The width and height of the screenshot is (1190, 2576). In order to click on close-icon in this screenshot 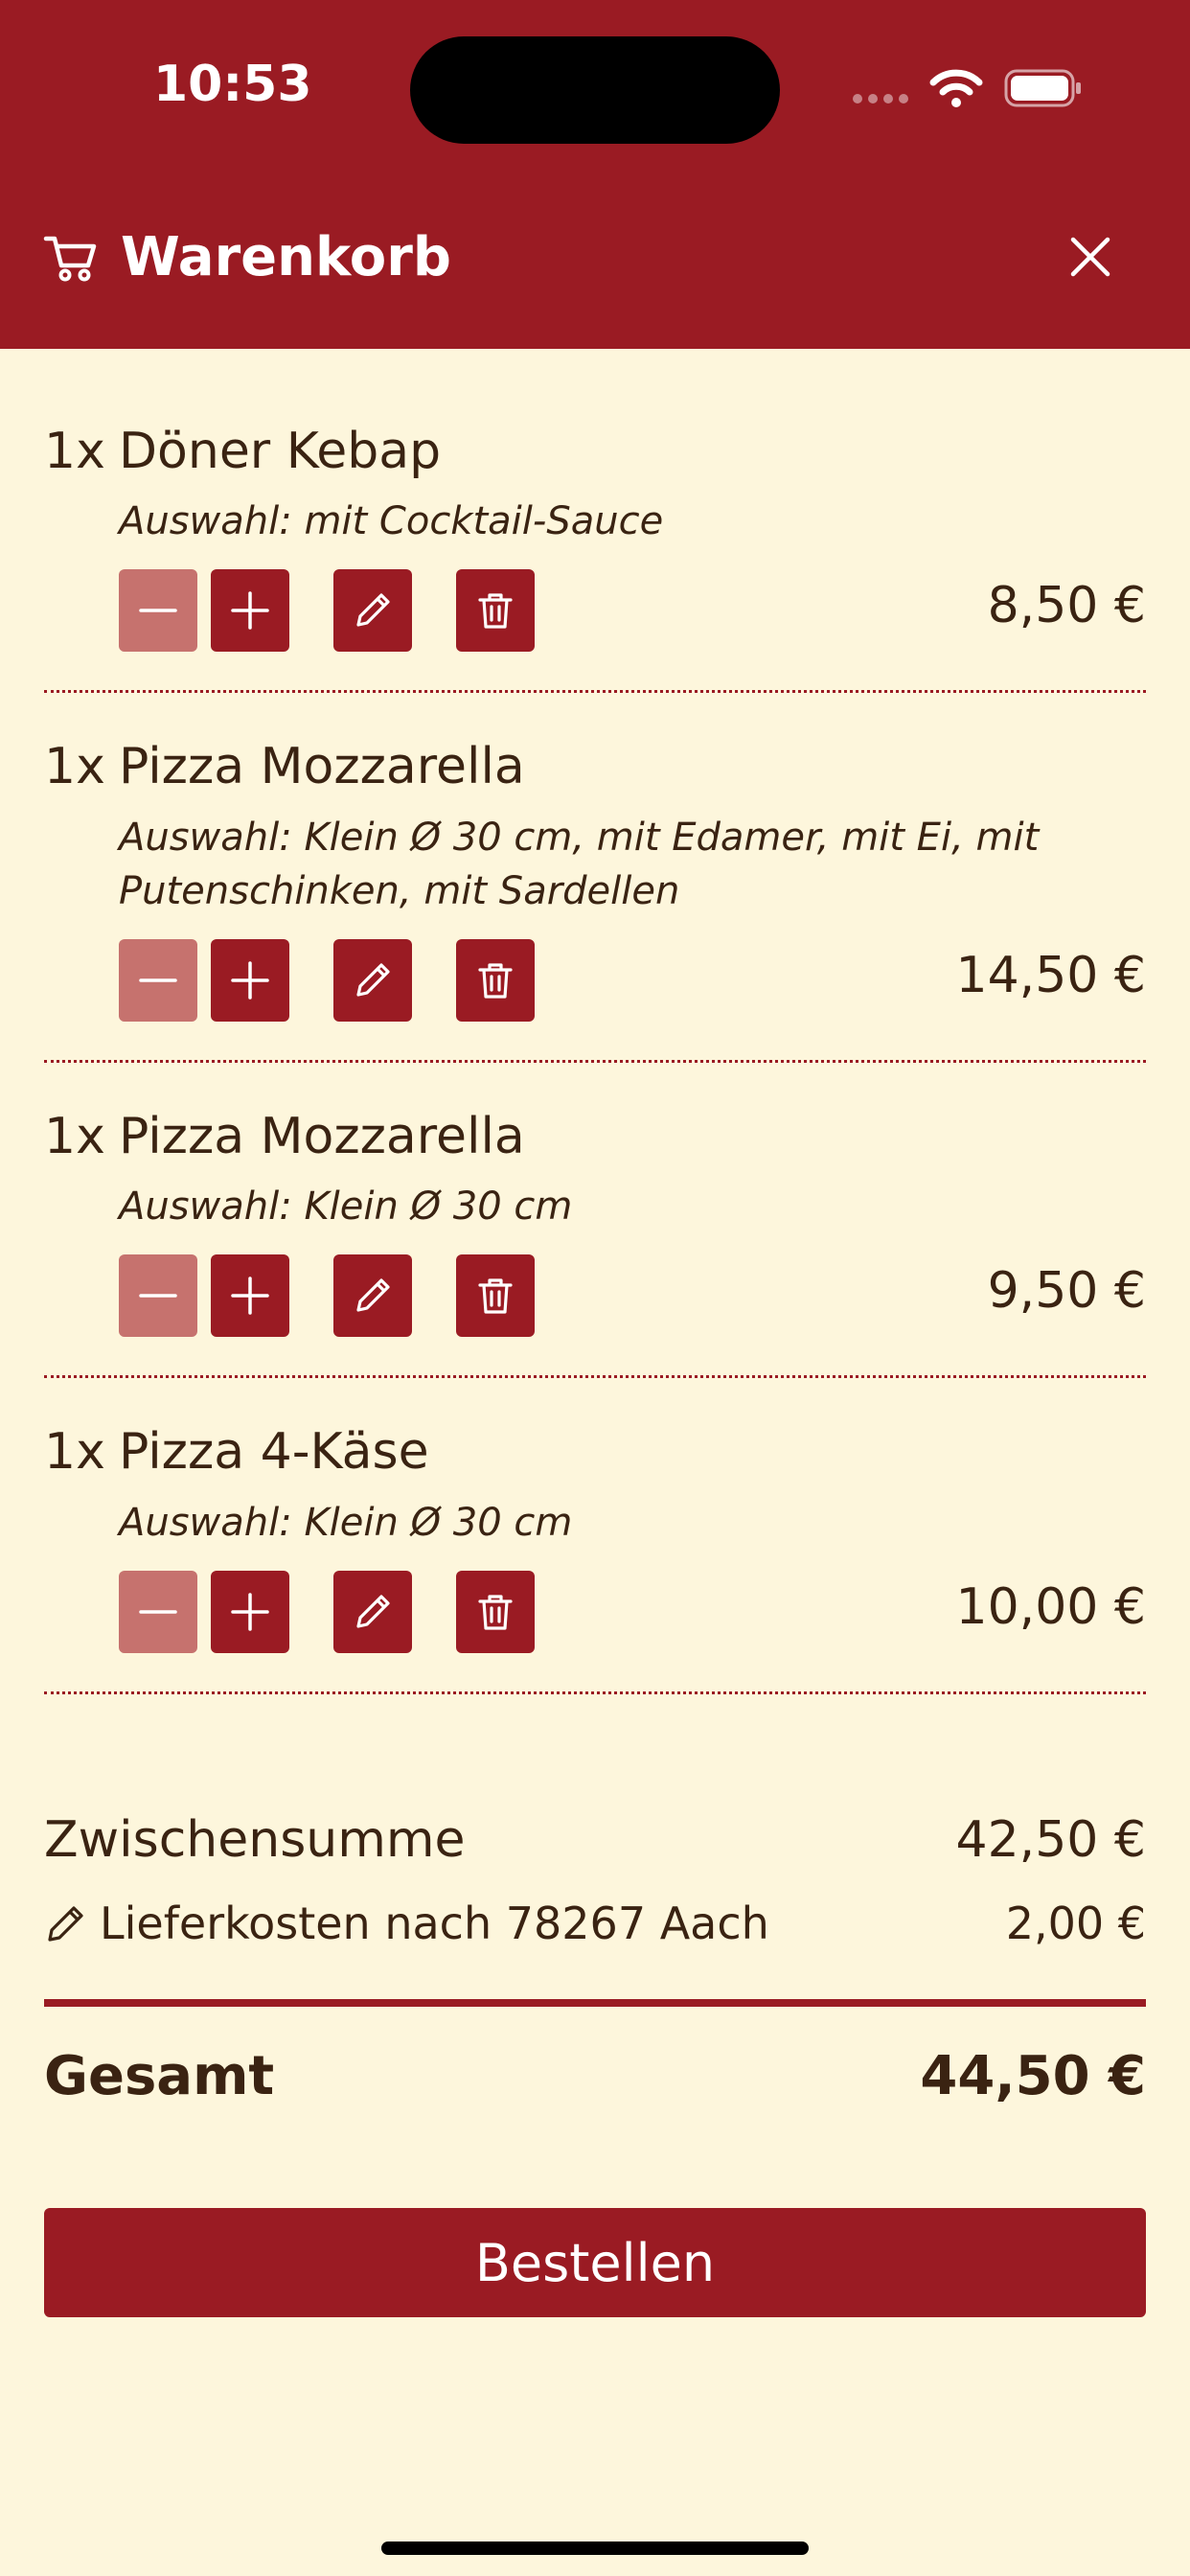, I will do `click(1091, 257)`.